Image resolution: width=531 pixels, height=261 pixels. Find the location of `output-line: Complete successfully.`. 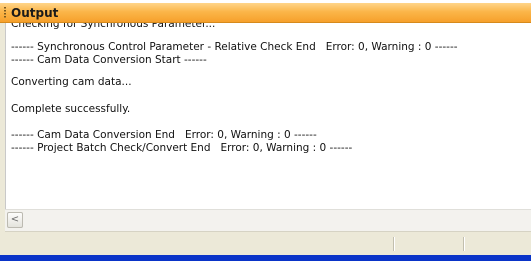

output-line: Complete successfully. is located at coordinates (71, 109).